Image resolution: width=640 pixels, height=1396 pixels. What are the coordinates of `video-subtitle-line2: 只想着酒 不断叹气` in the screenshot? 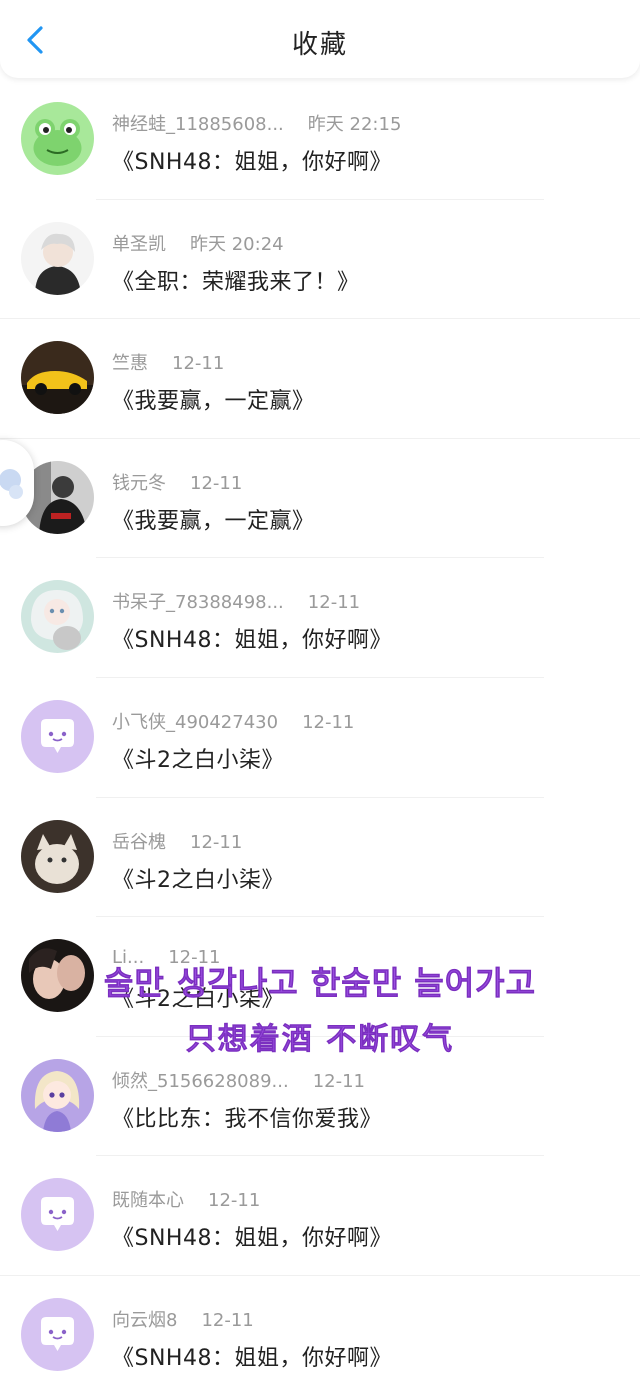 It's located at (320, 1040).